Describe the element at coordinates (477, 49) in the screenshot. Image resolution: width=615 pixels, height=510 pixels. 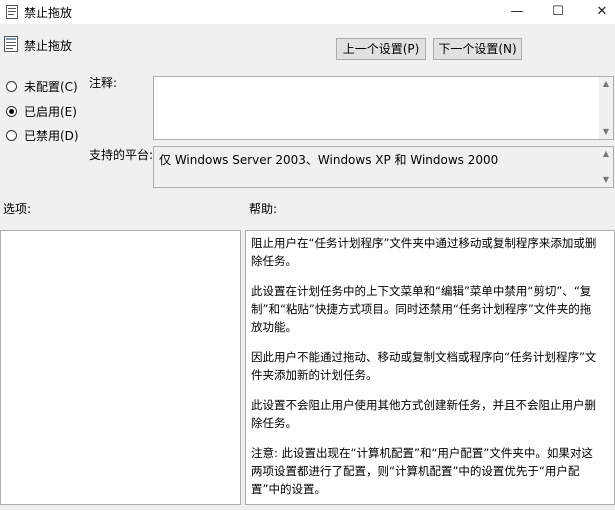
I see `next-setting-button: 下一个设置(N)` at that location.